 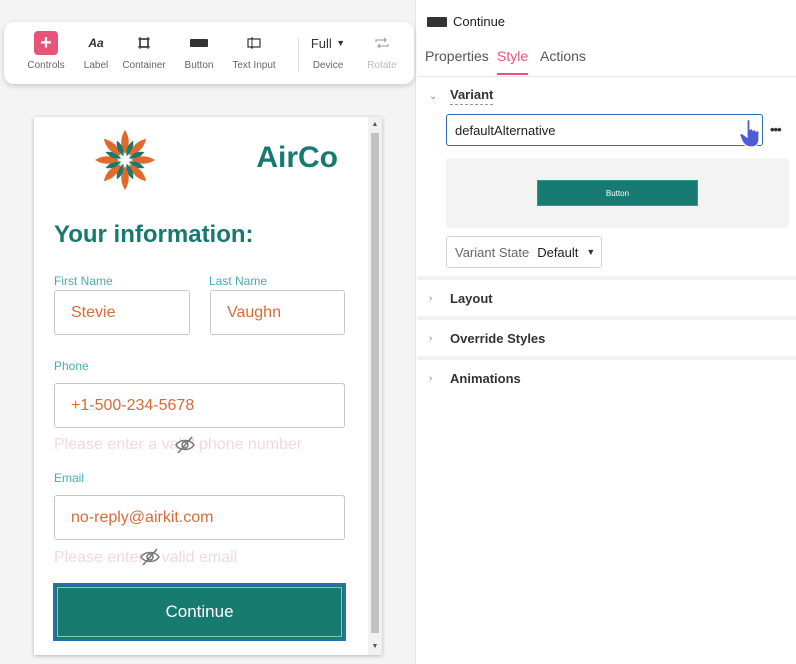 What do you see at coordinates (498, 338) in the screenshot?
I see `override-styles-section-title: Override Styles` at bounding box center [498, 338].